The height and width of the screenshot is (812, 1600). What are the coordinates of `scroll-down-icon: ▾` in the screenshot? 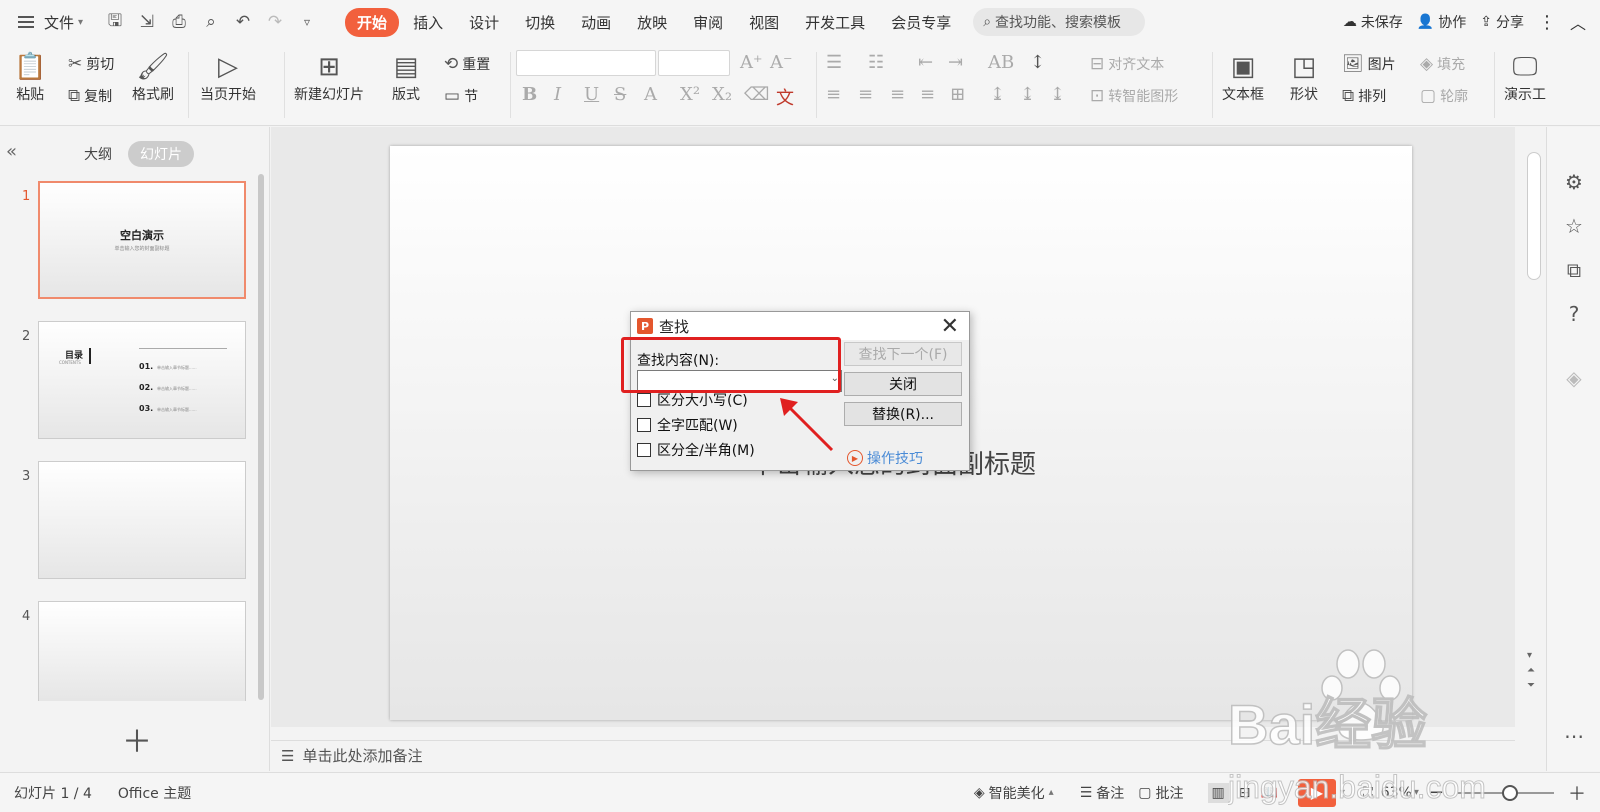 It's located at (1531, 655).